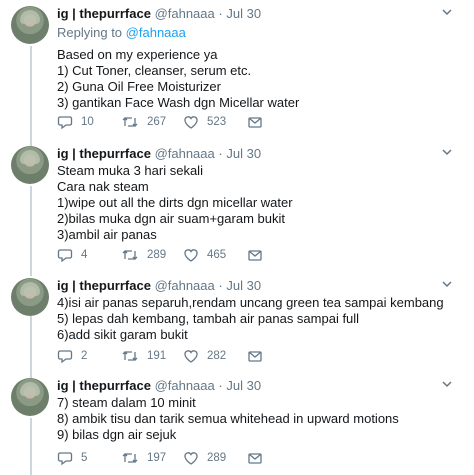  Describe the element at coordinates (117, 434) in the screenshot. I see `tweet-line: 9) bilas dgn air sejuk` at that location.